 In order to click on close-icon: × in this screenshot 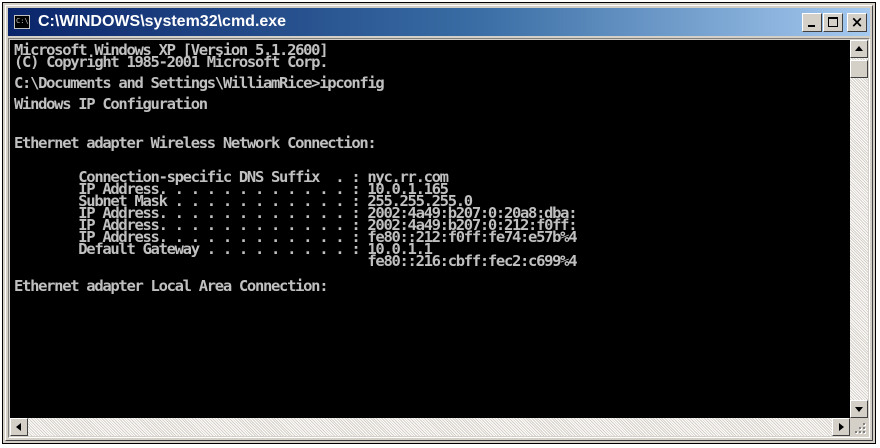, I will do `click(857, 22)`.